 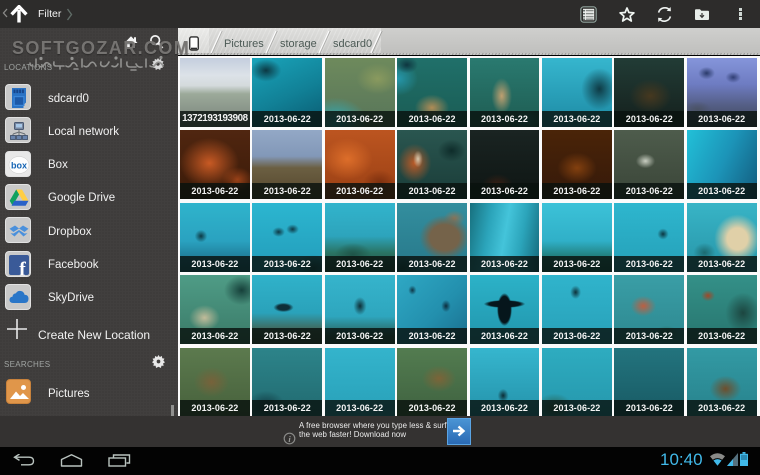 I want to click on svg-text: box, so click(x=19, y=165).